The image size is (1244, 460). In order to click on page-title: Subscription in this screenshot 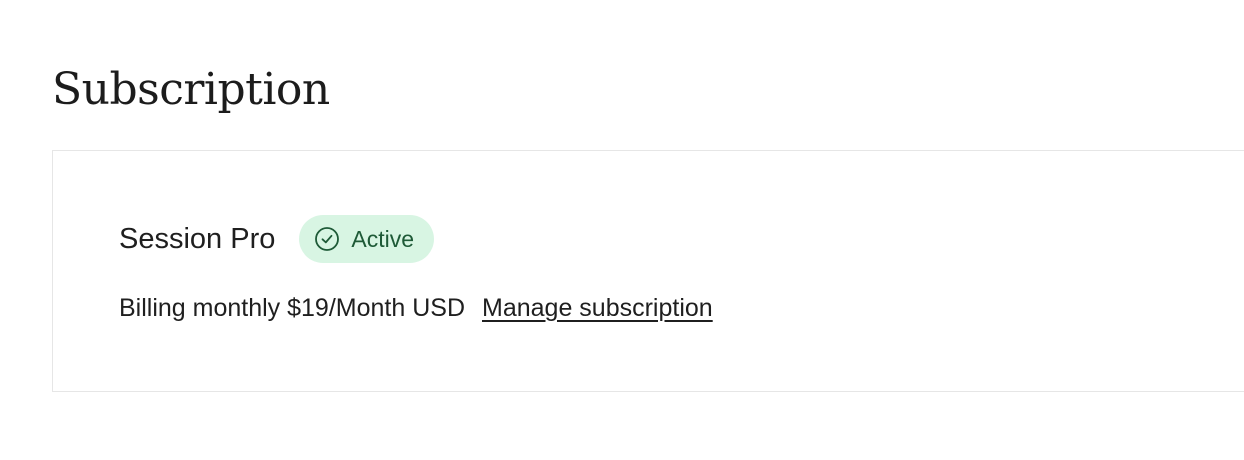, I will do `click(191, 89)`.